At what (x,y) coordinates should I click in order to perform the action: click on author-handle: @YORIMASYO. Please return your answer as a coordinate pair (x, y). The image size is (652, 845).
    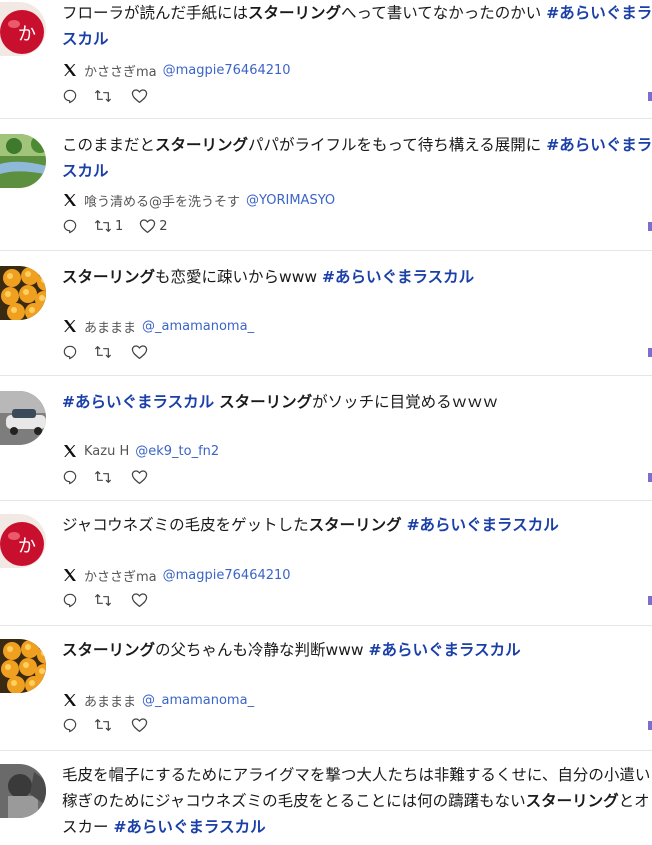
    Looking at the image, I should click on (290, 200).